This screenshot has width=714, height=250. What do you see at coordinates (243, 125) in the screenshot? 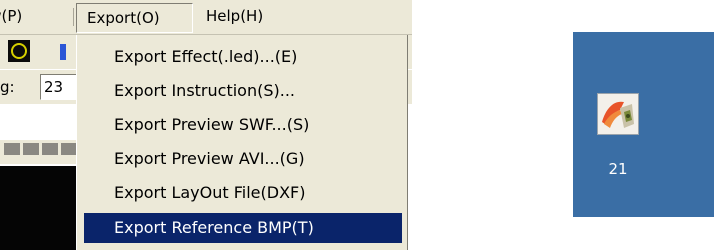
I see `menu-item-export-preview-swf: Export Preview SWF...(S)` at bounding box center [243, 125].